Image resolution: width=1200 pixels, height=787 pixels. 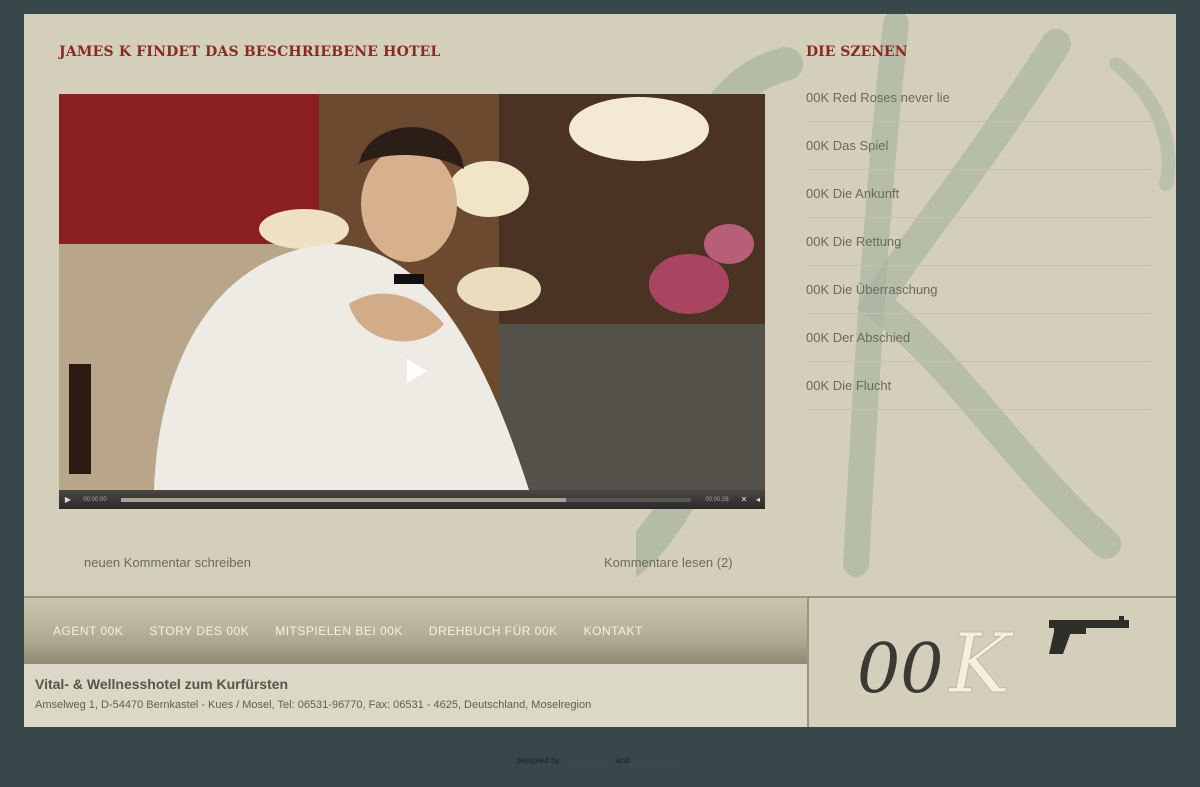 What do you see at coordinates (978, 386) in the screenshot?
I see `scene-item: 00K Die Flucht` at bounding box center [978, 386].